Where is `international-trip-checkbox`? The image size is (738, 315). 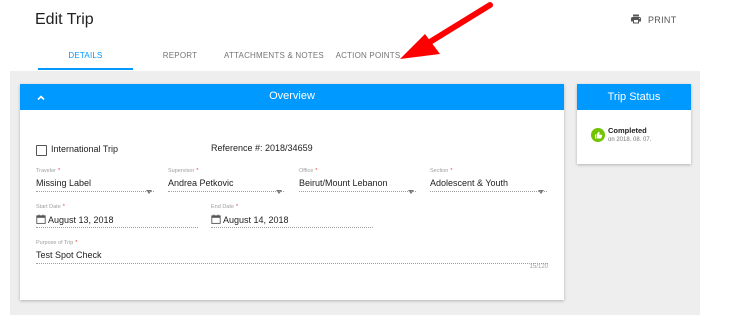 international-trip-checkbox is located at coordinates (41, 150).